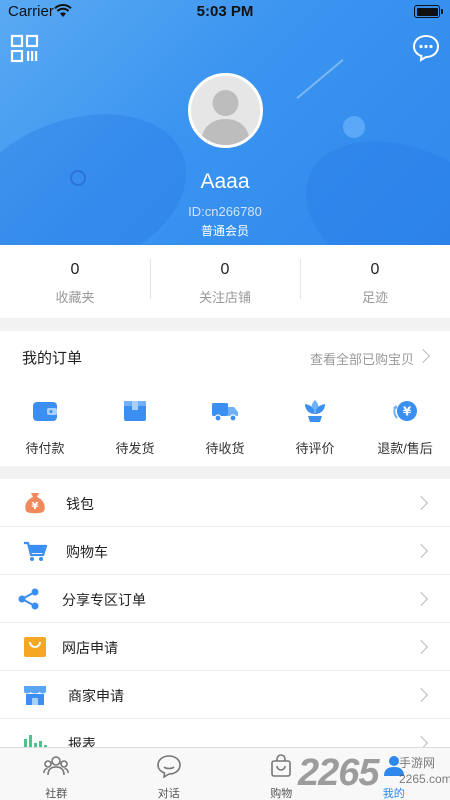  I want to click on tab-chat: 对话, so click(169, 774).